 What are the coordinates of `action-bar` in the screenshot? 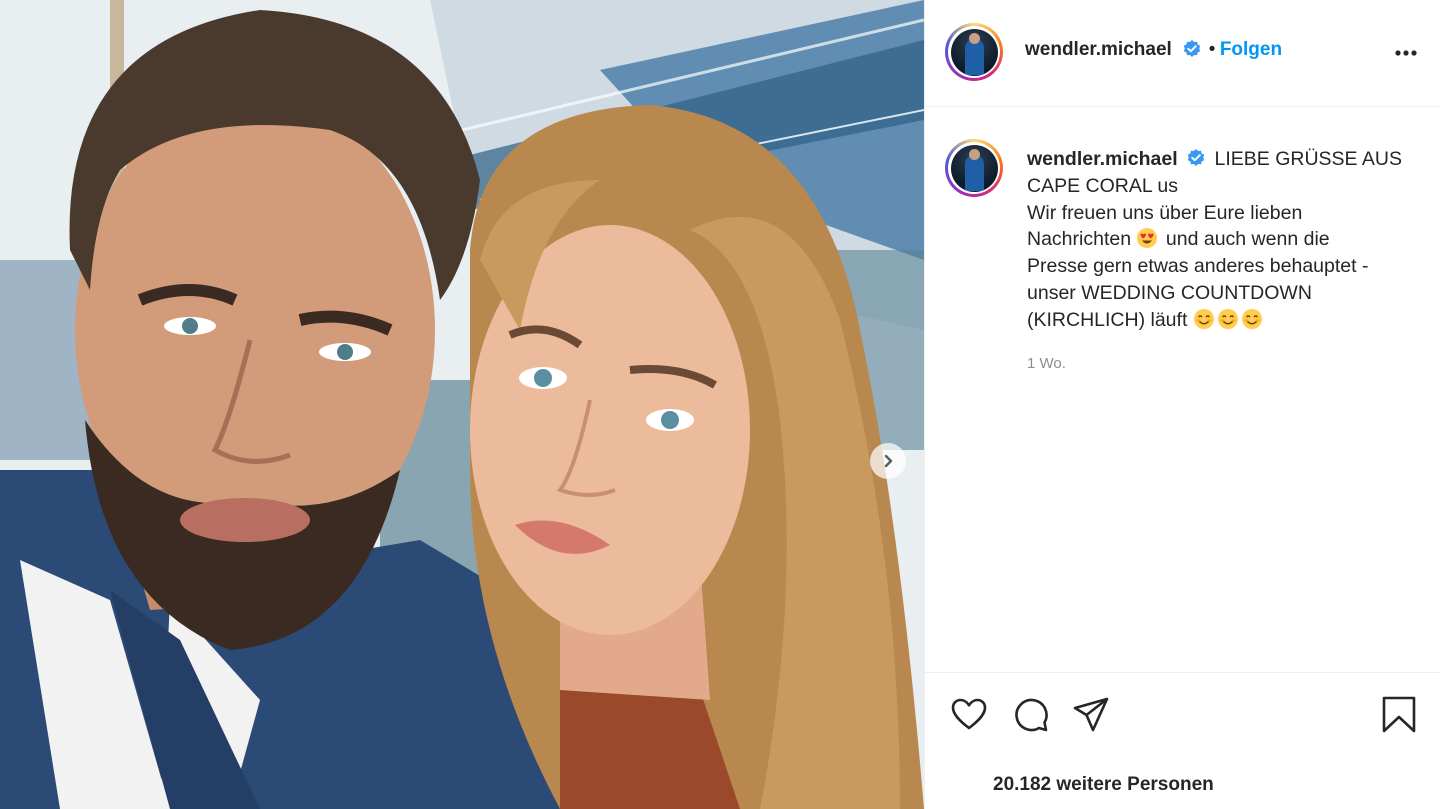 It's located at (1182, 716).